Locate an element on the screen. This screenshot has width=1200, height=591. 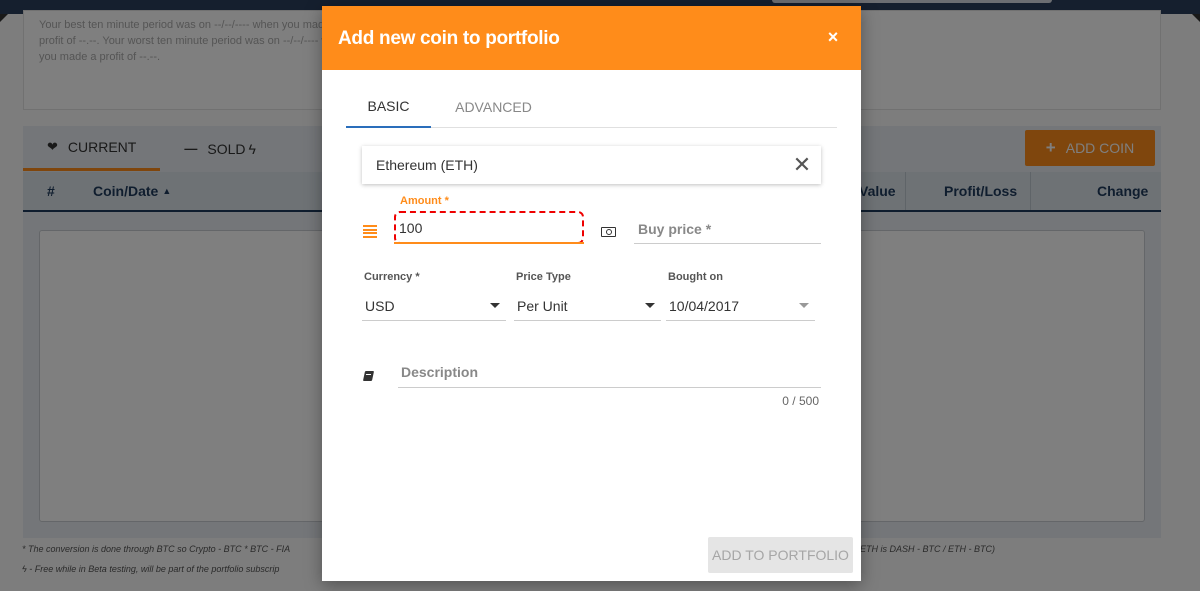
tab-advanced: ADVANCED is located at coordinates (493, 107).